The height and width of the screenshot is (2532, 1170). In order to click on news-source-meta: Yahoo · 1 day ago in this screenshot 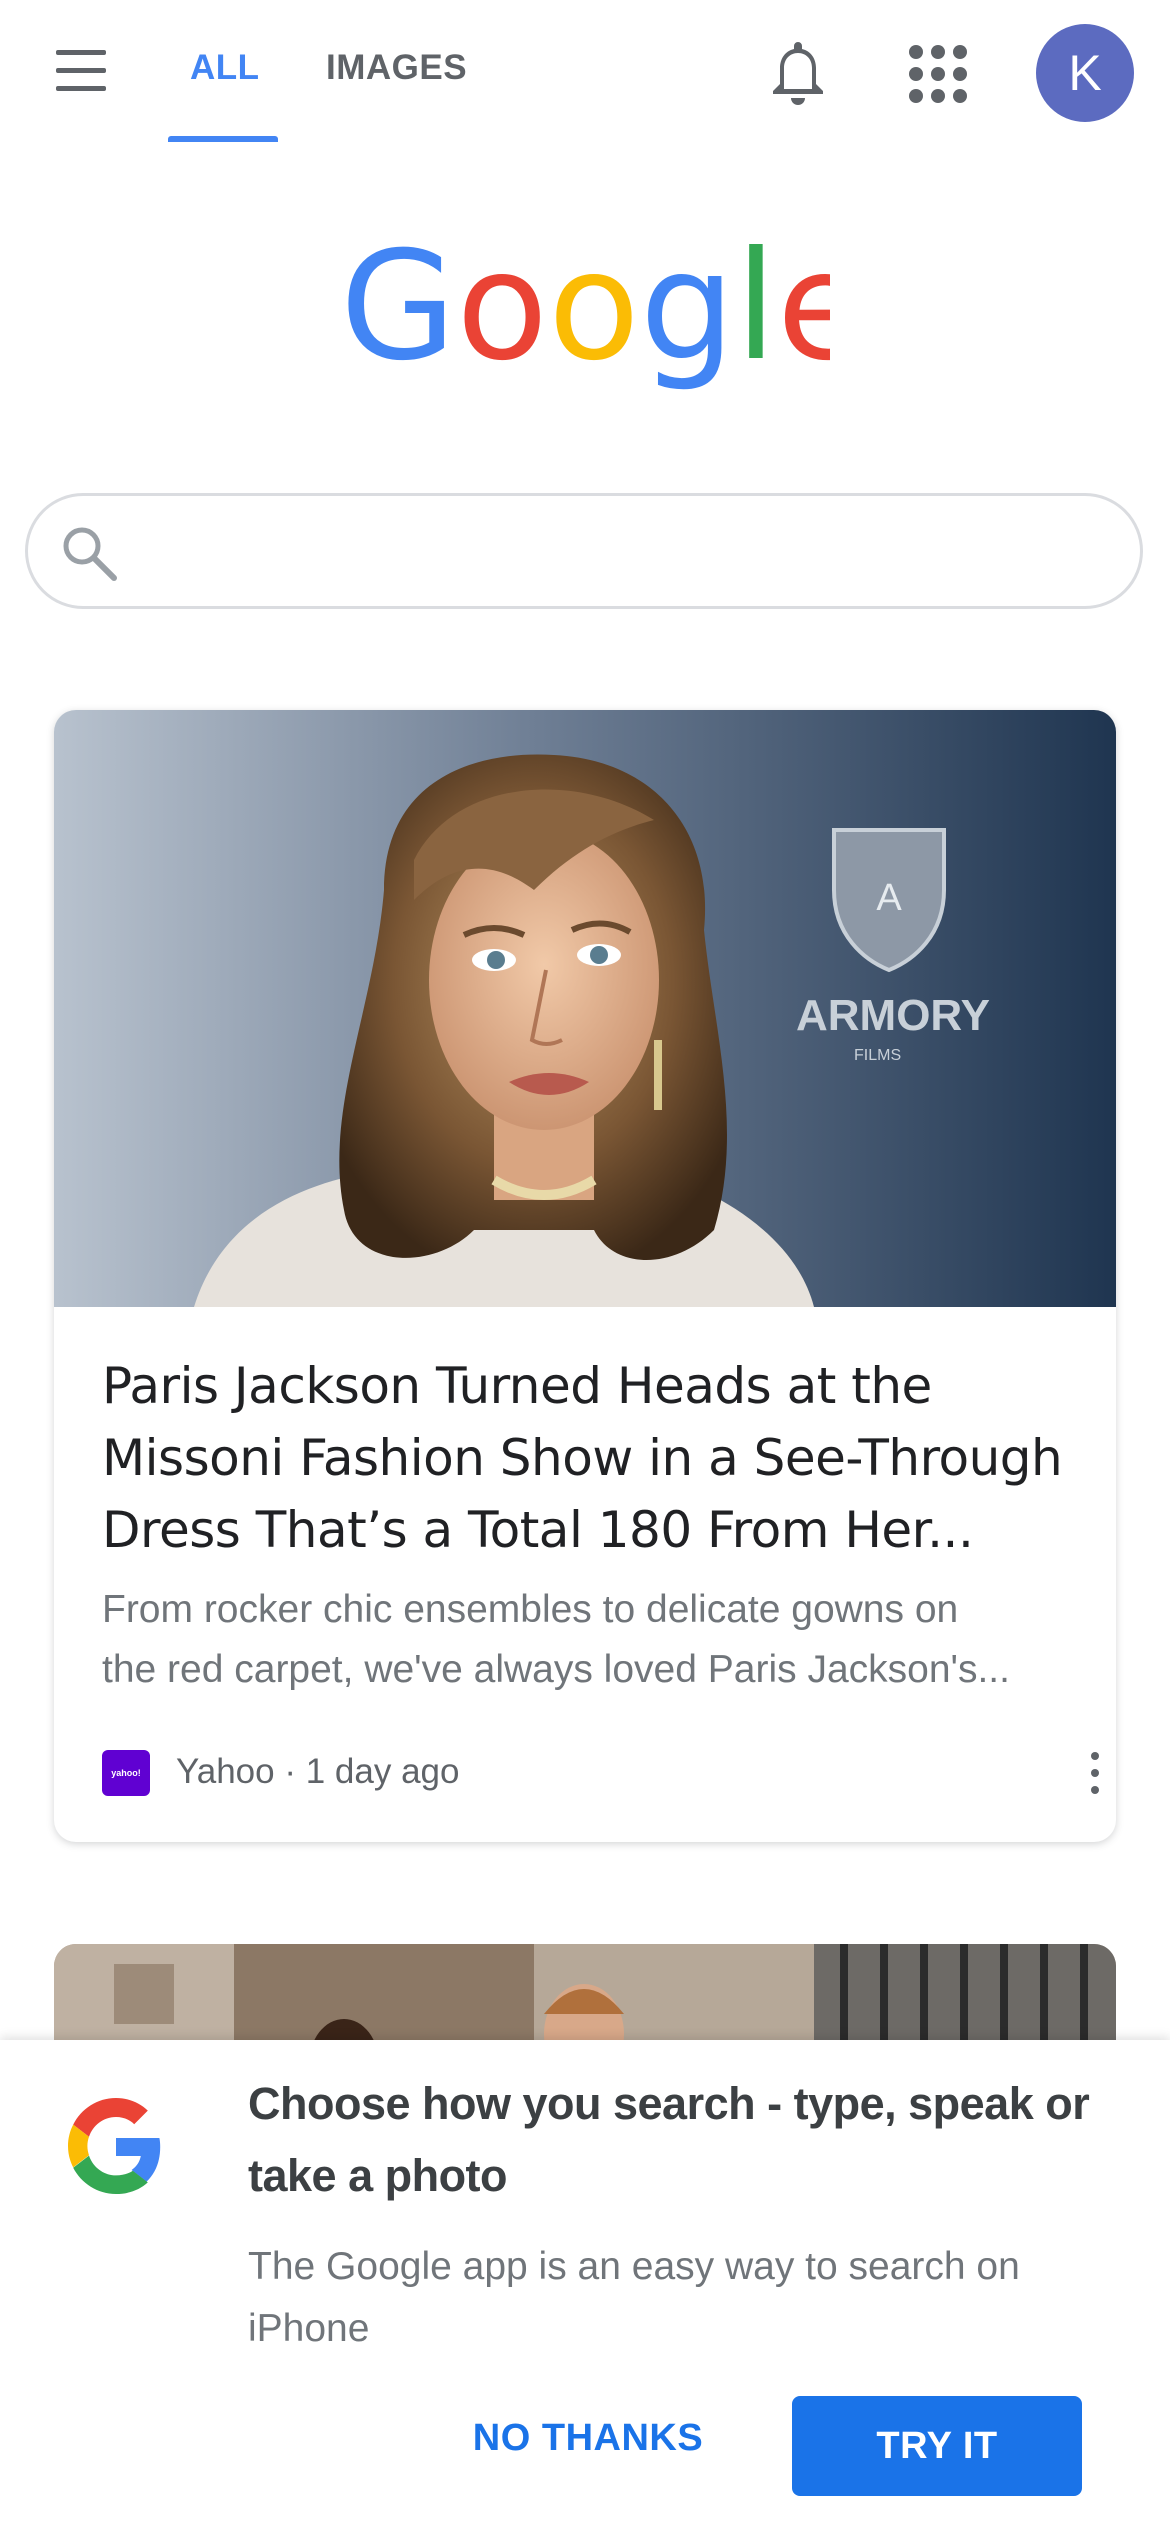, I will do `click(318, 1771)`.